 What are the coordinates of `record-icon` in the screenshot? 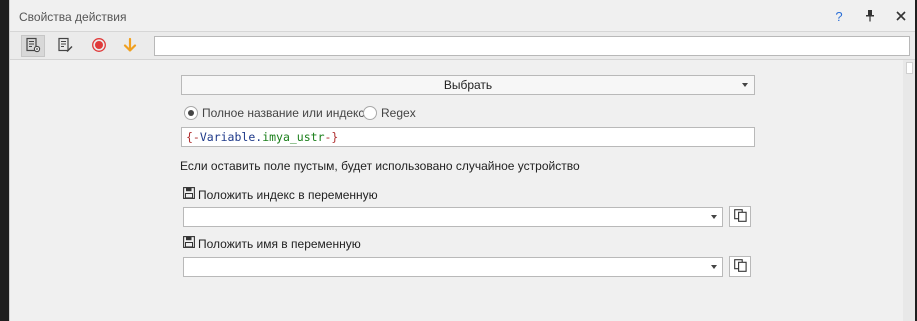 It's located at (99, 46).